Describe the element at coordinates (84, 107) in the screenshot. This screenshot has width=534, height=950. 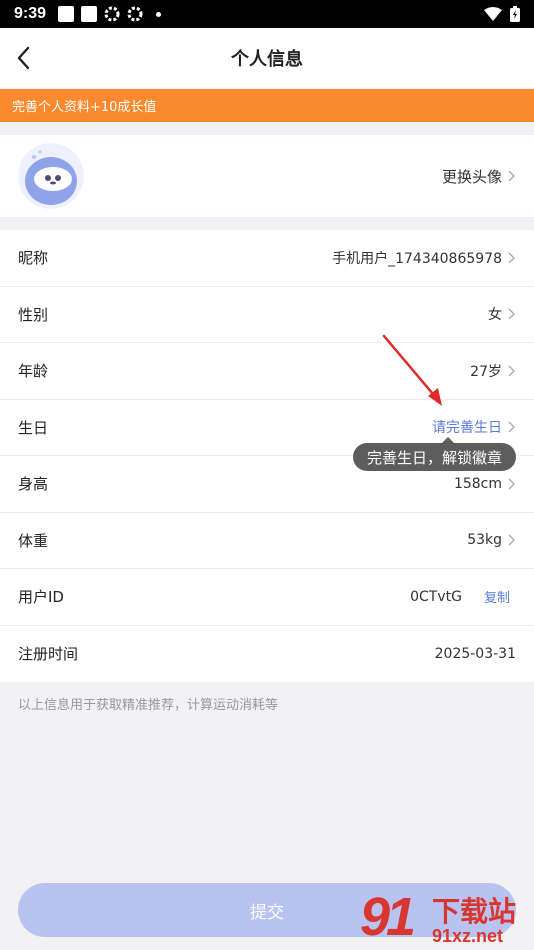
I see `banner-text: 完善个人资料+10成长值` at that location.